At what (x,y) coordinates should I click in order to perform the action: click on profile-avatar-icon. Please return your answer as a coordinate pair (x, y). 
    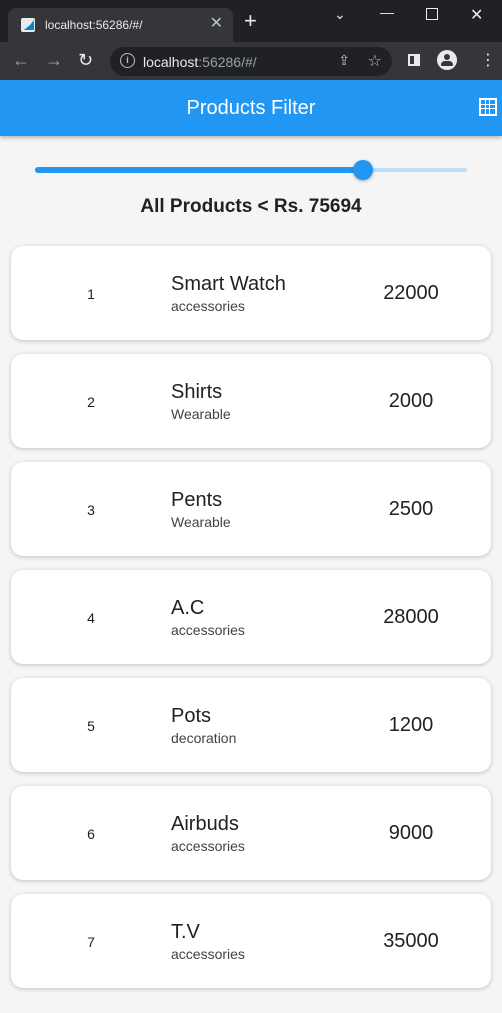
    Looking at the image, I should click on (447, 60).